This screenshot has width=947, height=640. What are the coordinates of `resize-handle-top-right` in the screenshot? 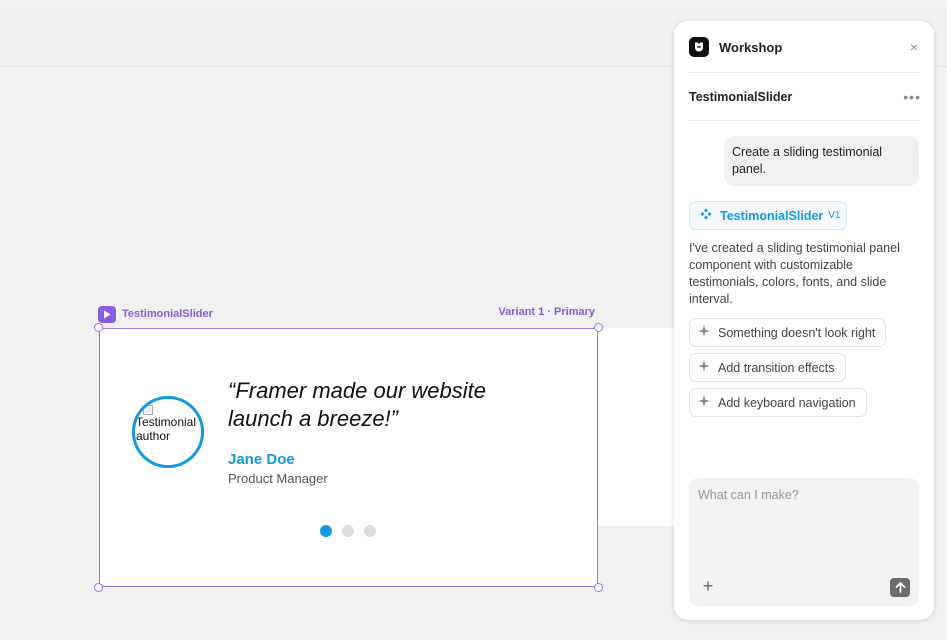 It's located at (598, 327).